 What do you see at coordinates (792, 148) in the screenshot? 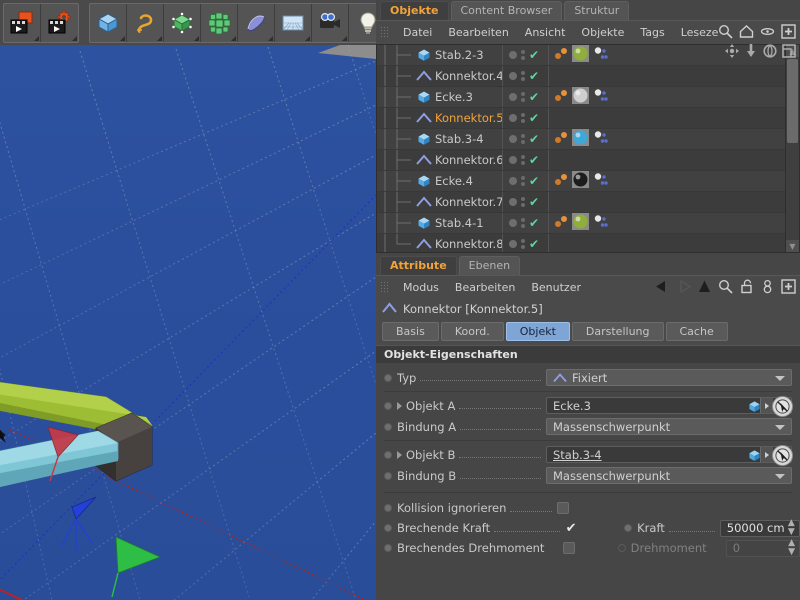
I see `object-tree-scrollbar: ▲ ▼` at bounding box center [792, 148].